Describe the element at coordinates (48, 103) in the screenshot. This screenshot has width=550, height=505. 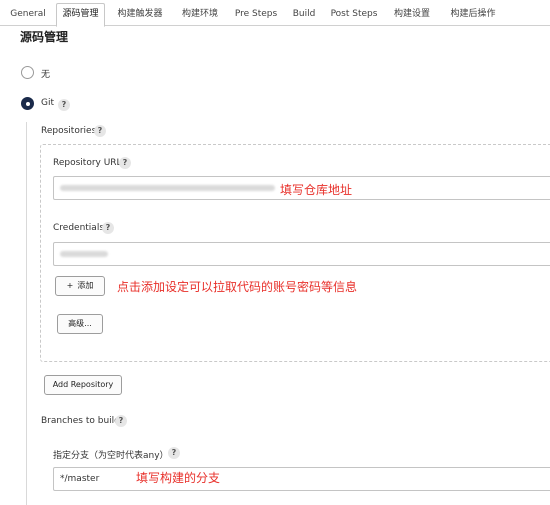
I see `scm-git-label: Git` at that location.